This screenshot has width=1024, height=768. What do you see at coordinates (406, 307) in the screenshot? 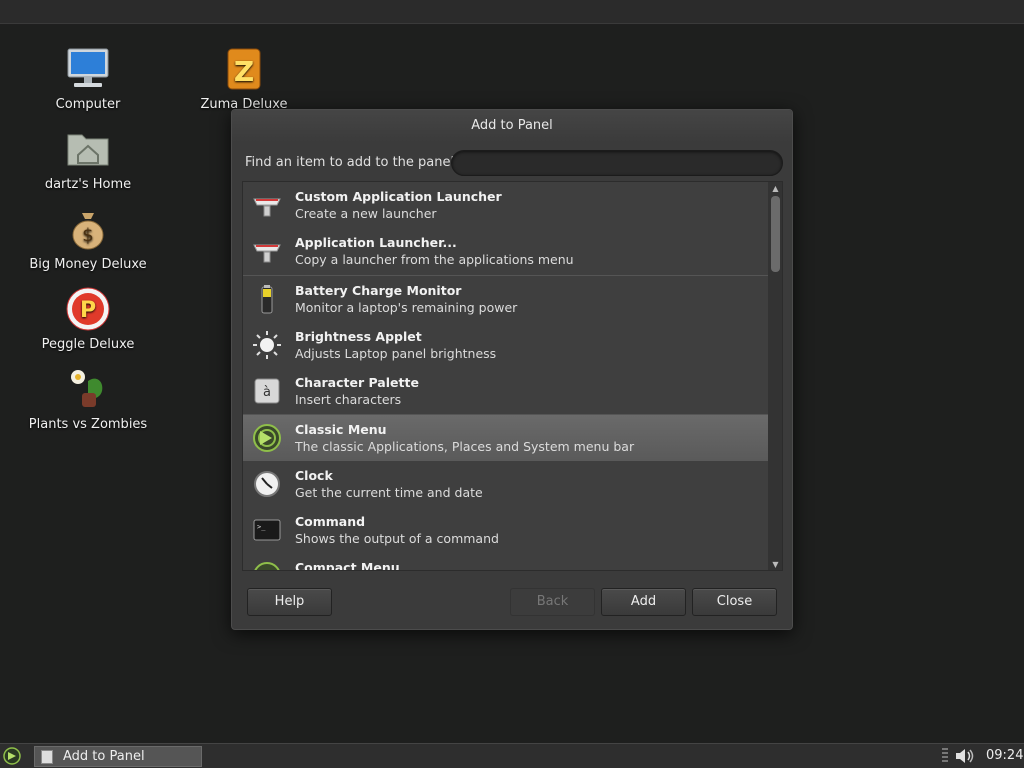
I see `item-desc: Monitor a laptop's remaining power` at bounding box center [406, 307].